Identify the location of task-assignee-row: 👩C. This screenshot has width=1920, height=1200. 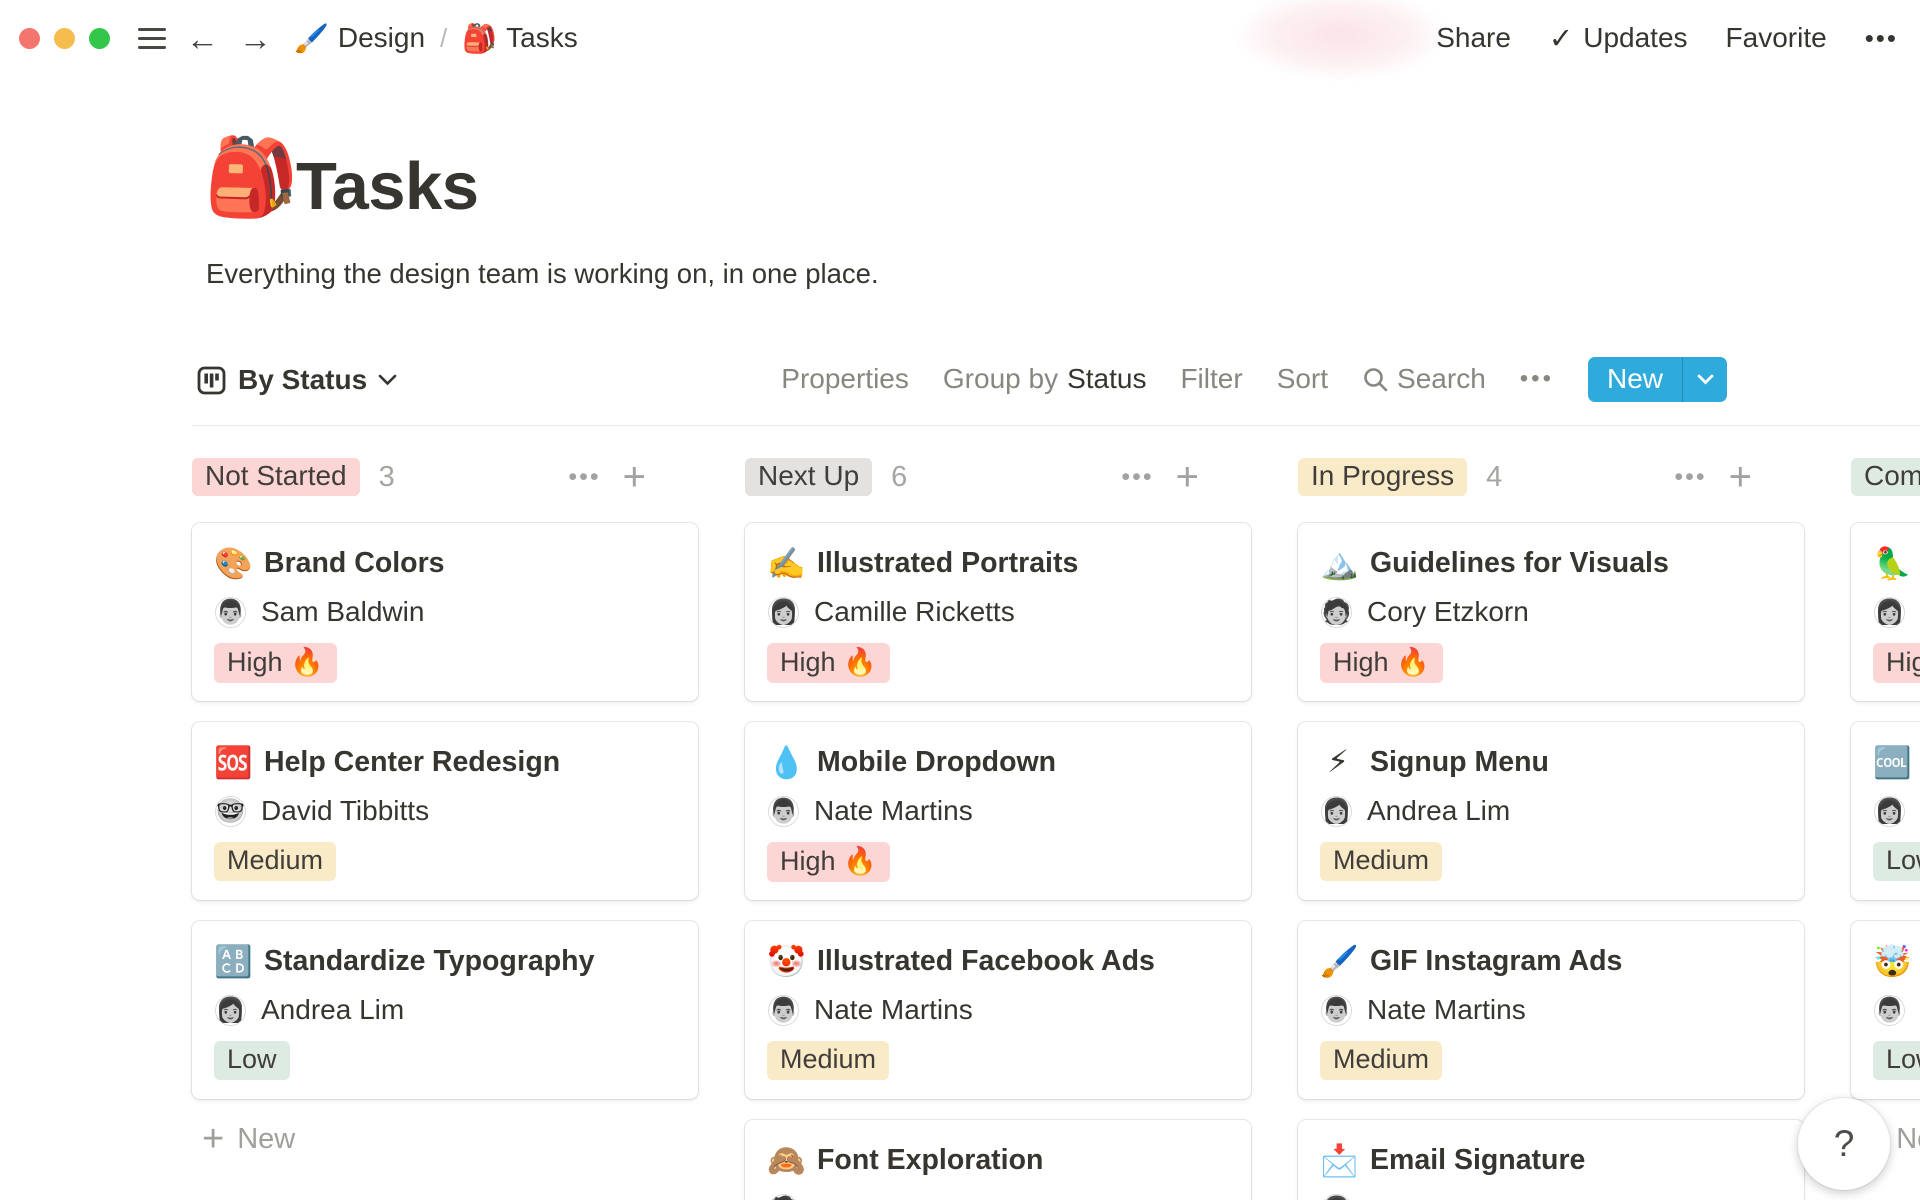
(1896, 612).